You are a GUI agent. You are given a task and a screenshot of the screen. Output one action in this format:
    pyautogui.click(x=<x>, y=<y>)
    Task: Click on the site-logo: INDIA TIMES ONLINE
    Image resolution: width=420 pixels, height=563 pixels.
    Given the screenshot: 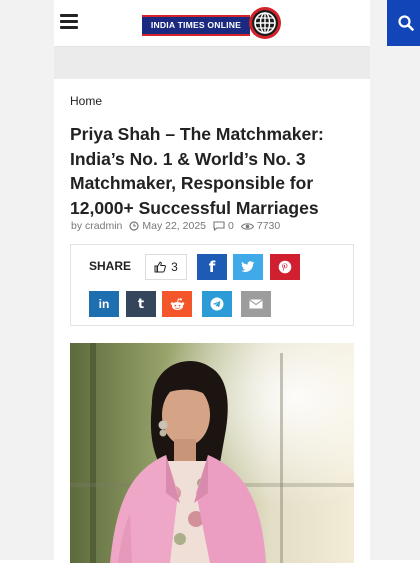 What is the action you would take?
    pyautogui.click(x=213, y=23)
    